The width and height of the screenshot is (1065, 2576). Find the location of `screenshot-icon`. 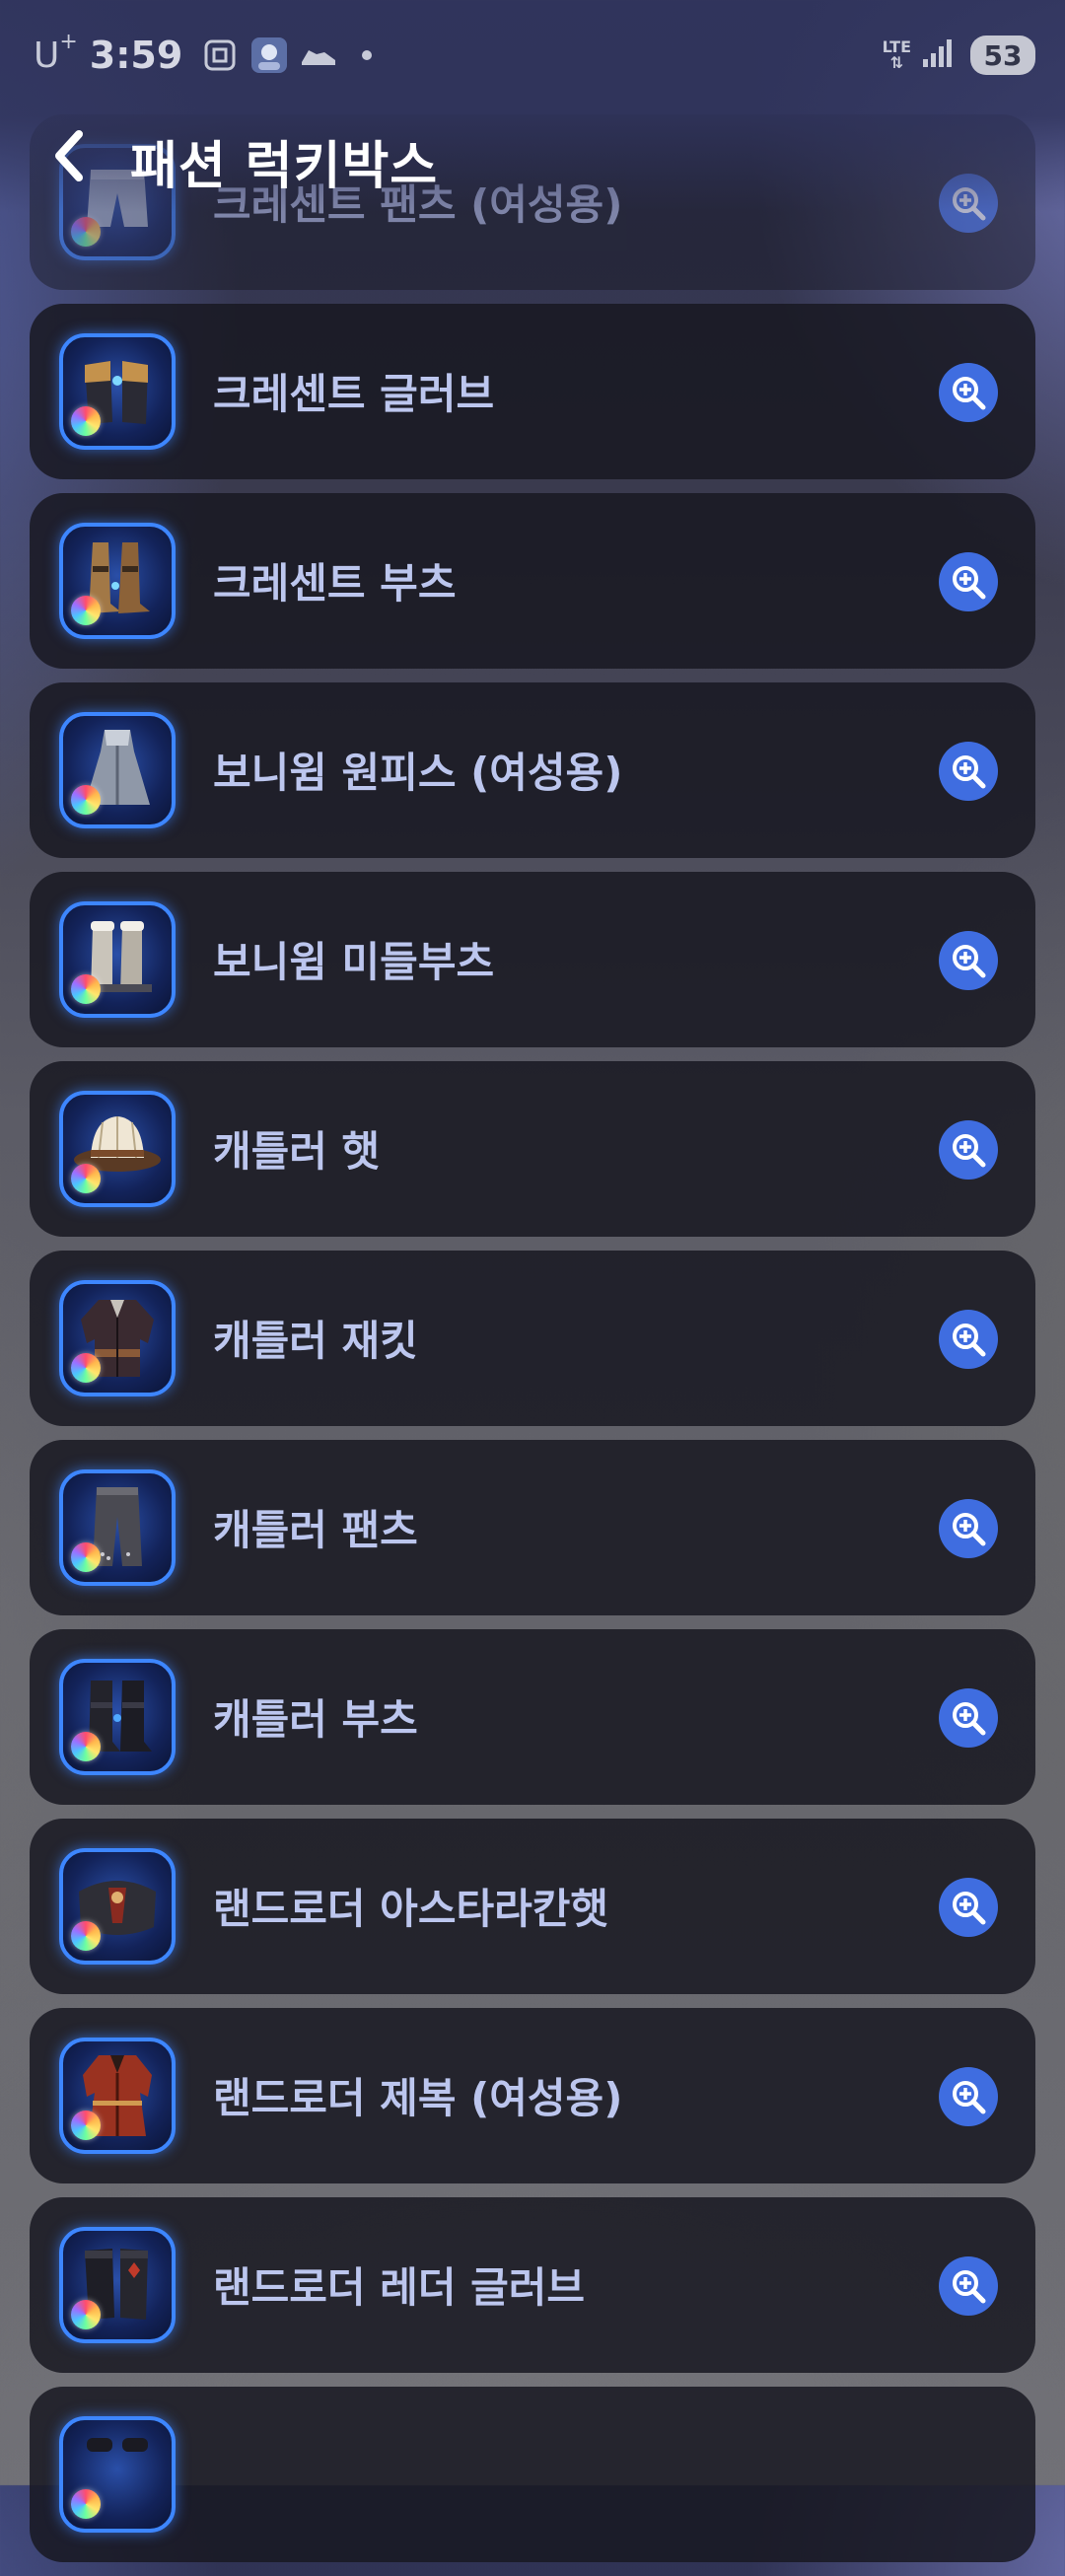

screenshot-icon is located at coordinates (220, 56).